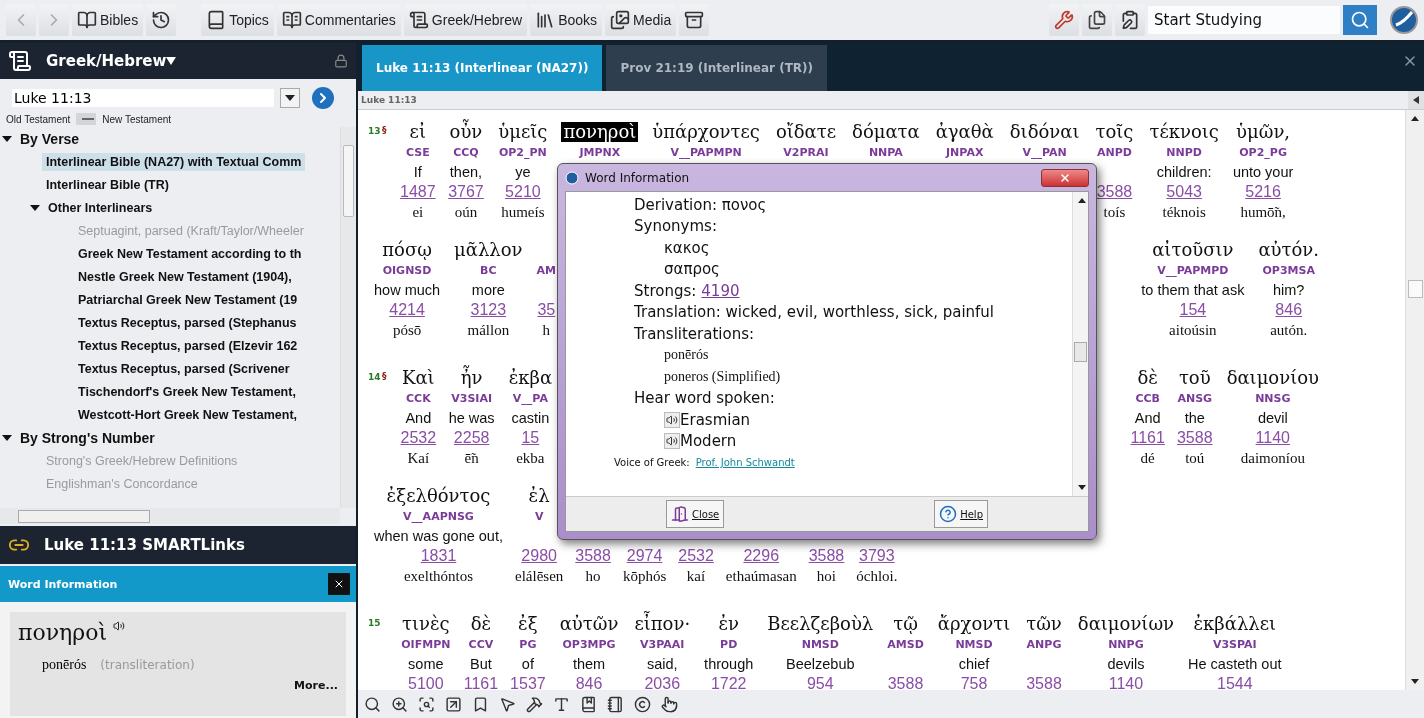  What do you see at coordinates (187, 391) in the screenshot?
I see `tree-item: Tischendorf's Greek New Testament,` at bounding box center [187, 391].